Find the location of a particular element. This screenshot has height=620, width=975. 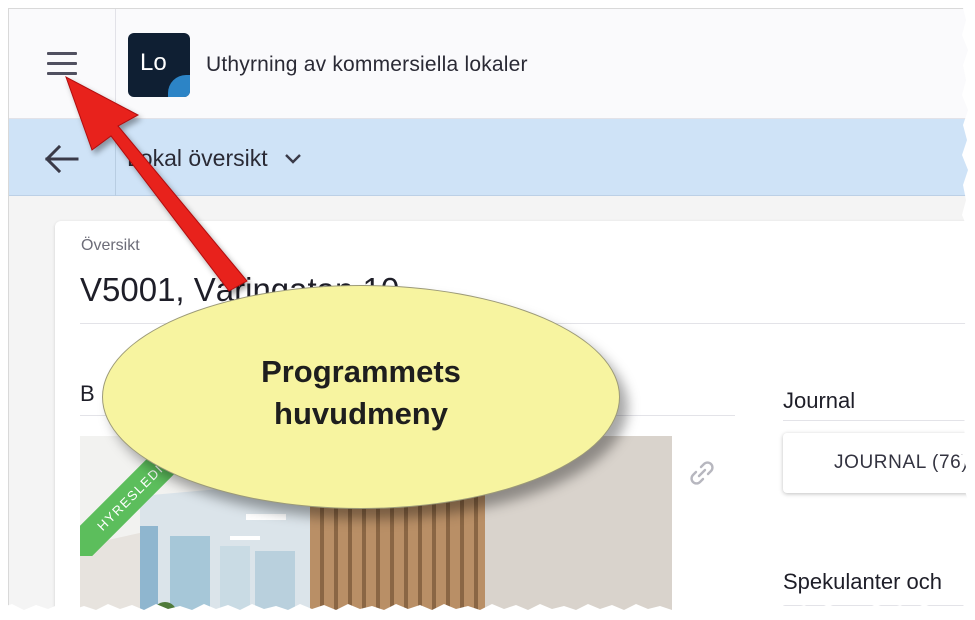

app-logo: Lo is located at coordinates (159, 65).